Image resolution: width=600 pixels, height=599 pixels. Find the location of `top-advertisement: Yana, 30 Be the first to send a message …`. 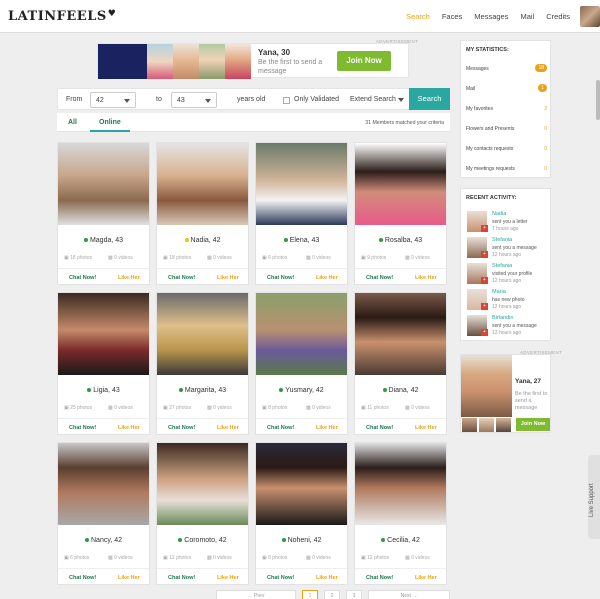

top-advertisement: Yana, 30 Be the first to send a message … is located at coordinates (253, 61).